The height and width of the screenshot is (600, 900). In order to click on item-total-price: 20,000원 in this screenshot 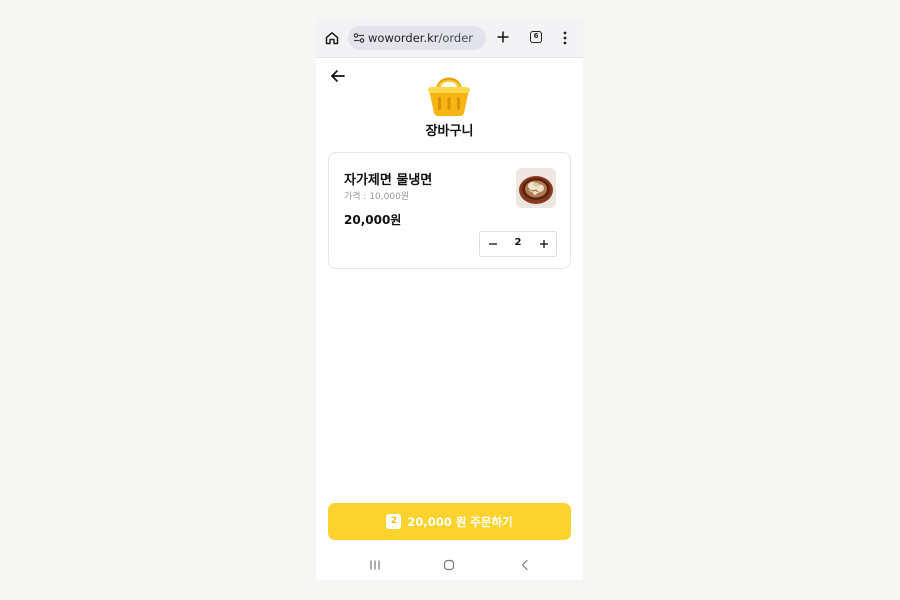, I will do `click(373, 220)`.